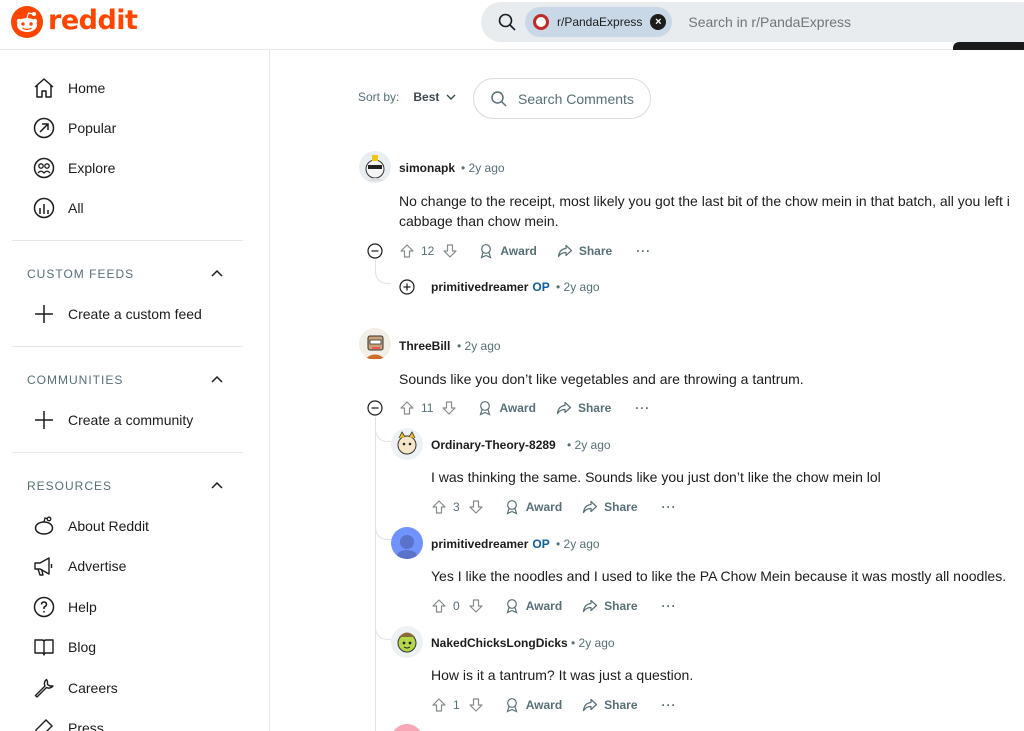 This screenshot has height=731, width=1024. I want to click on subreddit-filter-chip: r/PandaExpress ×, so click(599, 22).